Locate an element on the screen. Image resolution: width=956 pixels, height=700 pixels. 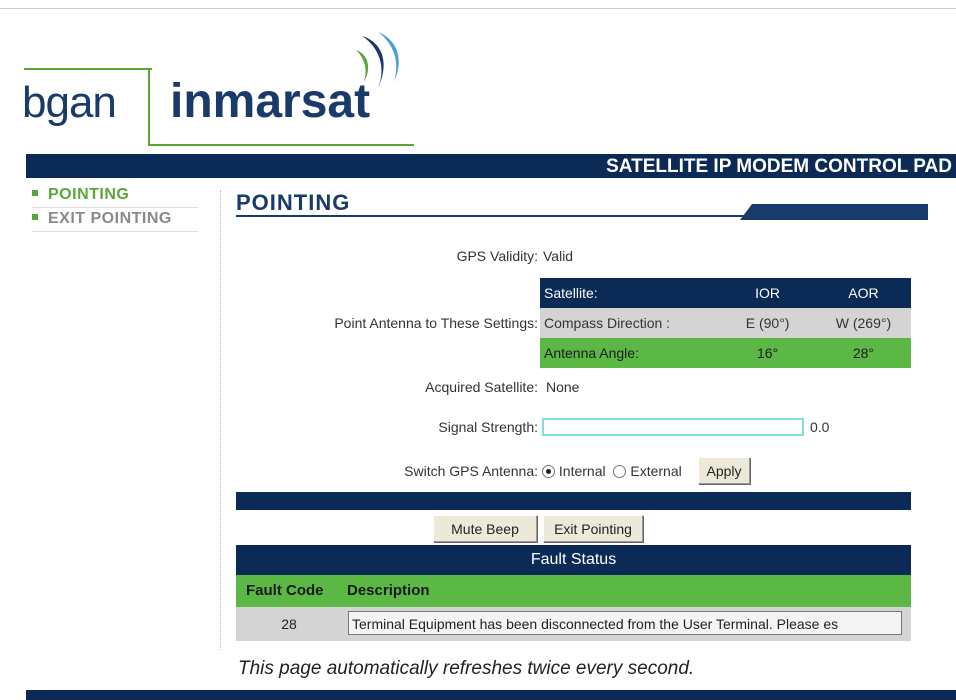
external-radio is located at coordinates (620, 471).